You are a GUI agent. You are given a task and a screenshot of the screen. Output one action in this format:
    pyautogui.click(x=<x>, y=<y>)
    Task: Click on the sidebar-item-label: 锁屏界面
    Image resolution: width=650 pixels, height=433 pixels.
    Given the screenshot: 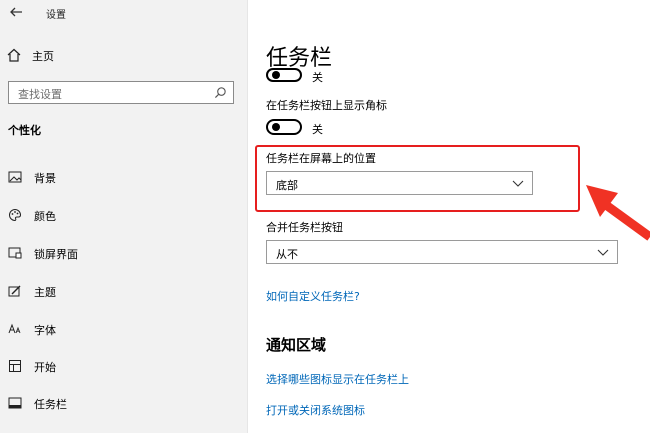 What is the action you would take?
    pyautogui.click(x=56, y=254)
    